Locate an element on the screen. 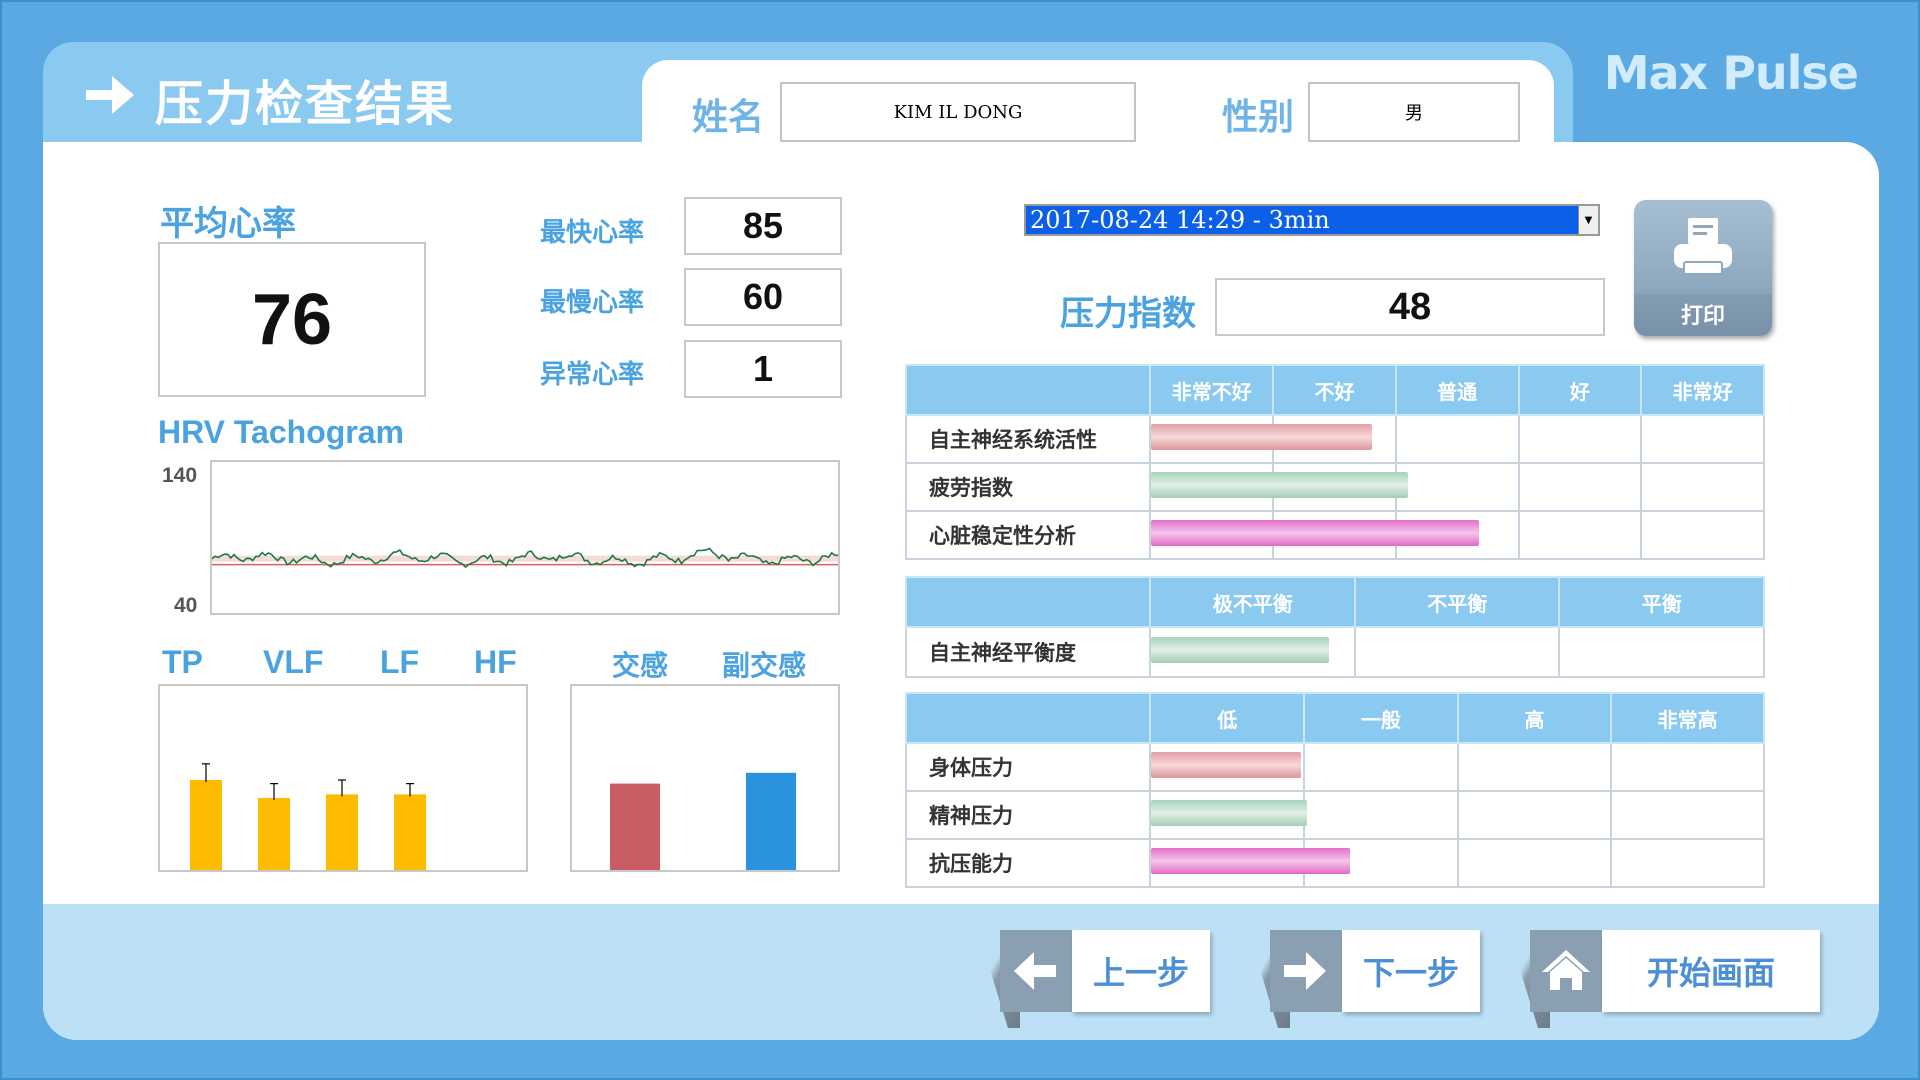  prev-icon-bg is located at coordinates (1036, 971).